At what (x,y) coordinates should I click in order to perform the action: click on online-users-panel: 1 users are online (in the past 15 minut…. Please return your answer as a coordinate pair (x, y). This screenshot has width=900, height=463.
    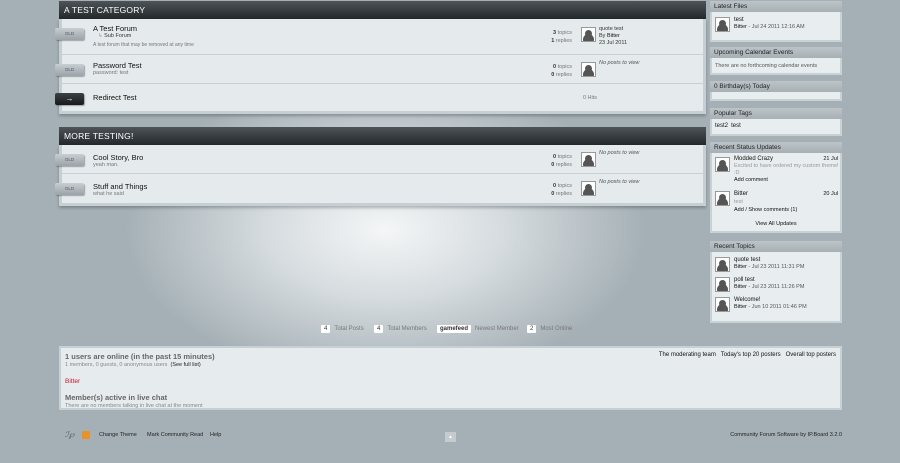
    Looking at the image, I should click on (450, 378).